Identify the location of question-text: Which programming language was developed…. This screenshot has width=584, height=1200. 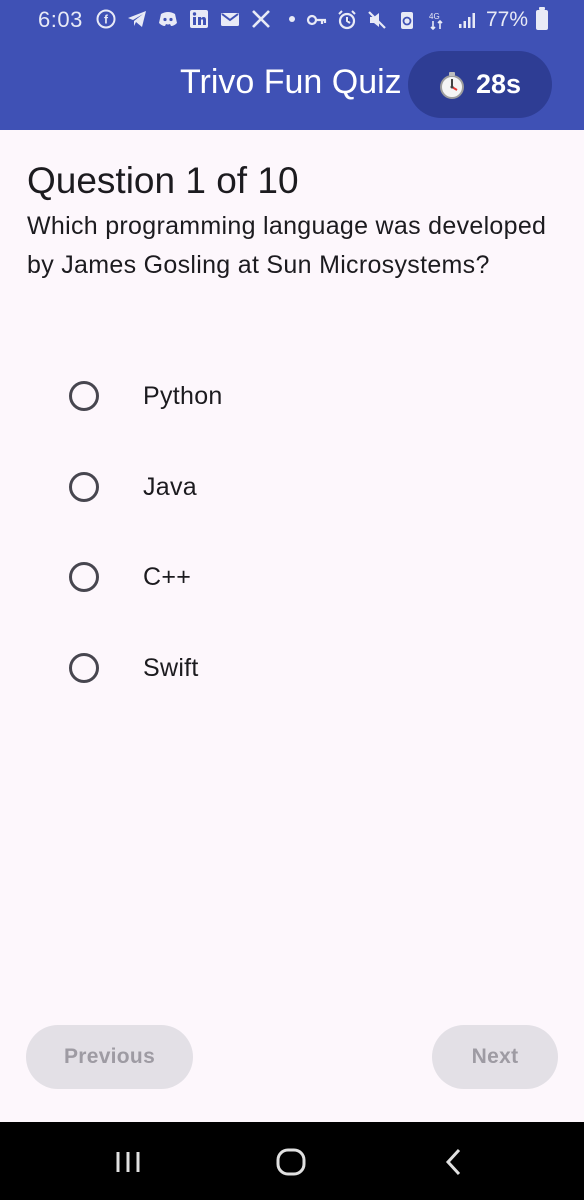
(287, 245).